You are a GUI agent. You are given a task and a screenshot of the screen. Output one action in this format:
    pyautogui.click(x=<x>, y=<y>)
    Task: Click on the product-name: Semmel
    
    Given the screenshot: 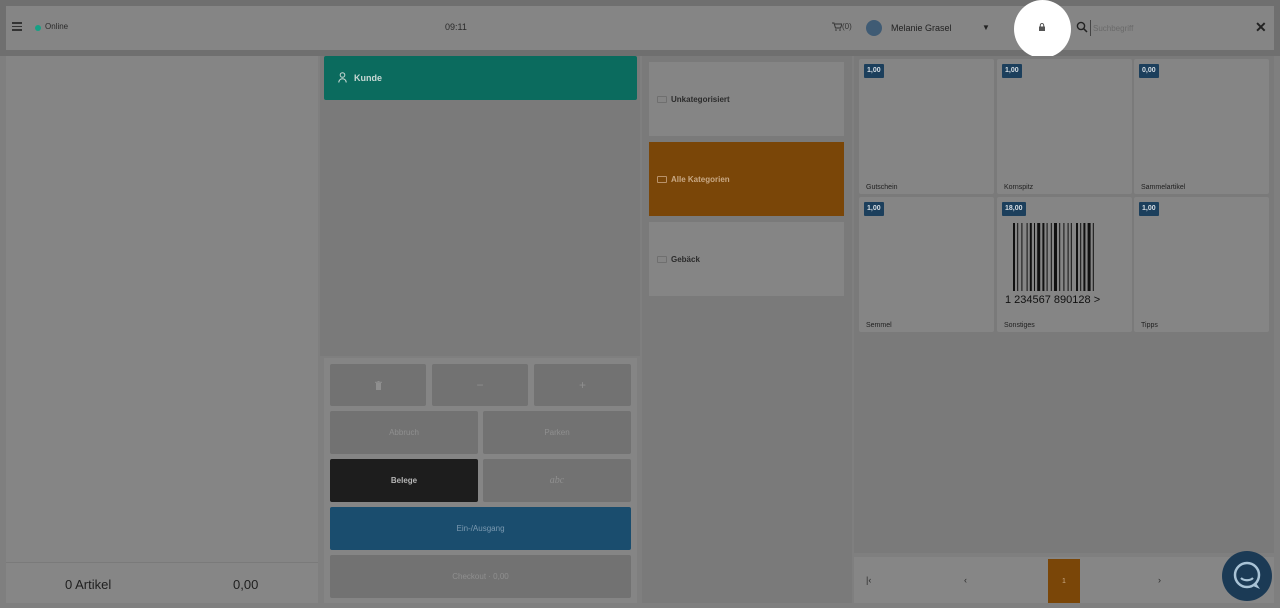 What is the action you would take?
    pyautogui.click(x=879, y=325)
    